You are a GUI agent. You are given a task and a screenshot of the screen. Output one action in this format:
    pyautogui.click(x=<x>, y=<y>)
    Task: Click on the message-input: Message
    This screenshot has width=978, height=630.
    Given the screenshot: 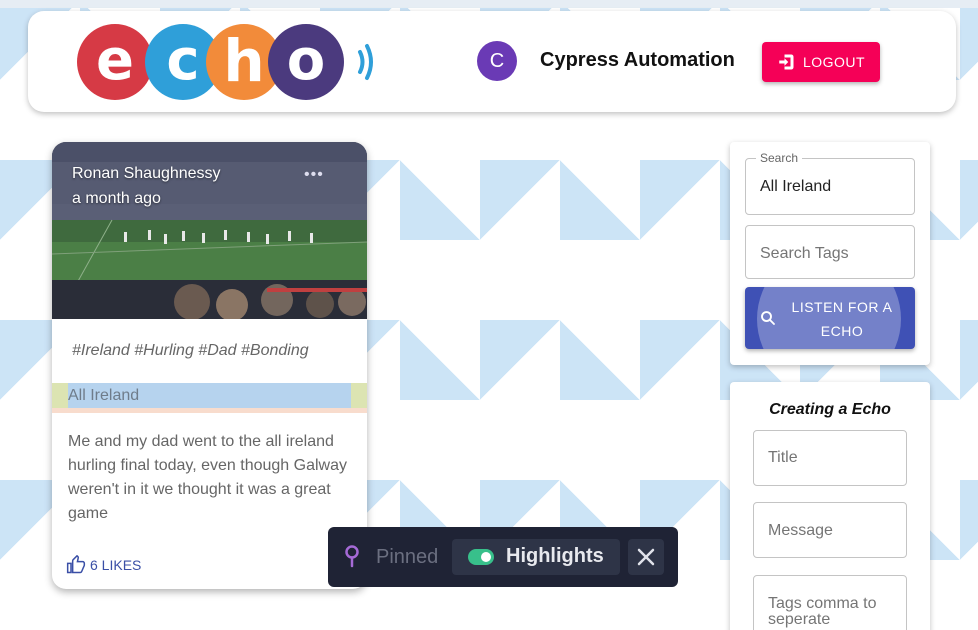 What is the action you would take?
    pyautogui.click(x=800, y=531)
    